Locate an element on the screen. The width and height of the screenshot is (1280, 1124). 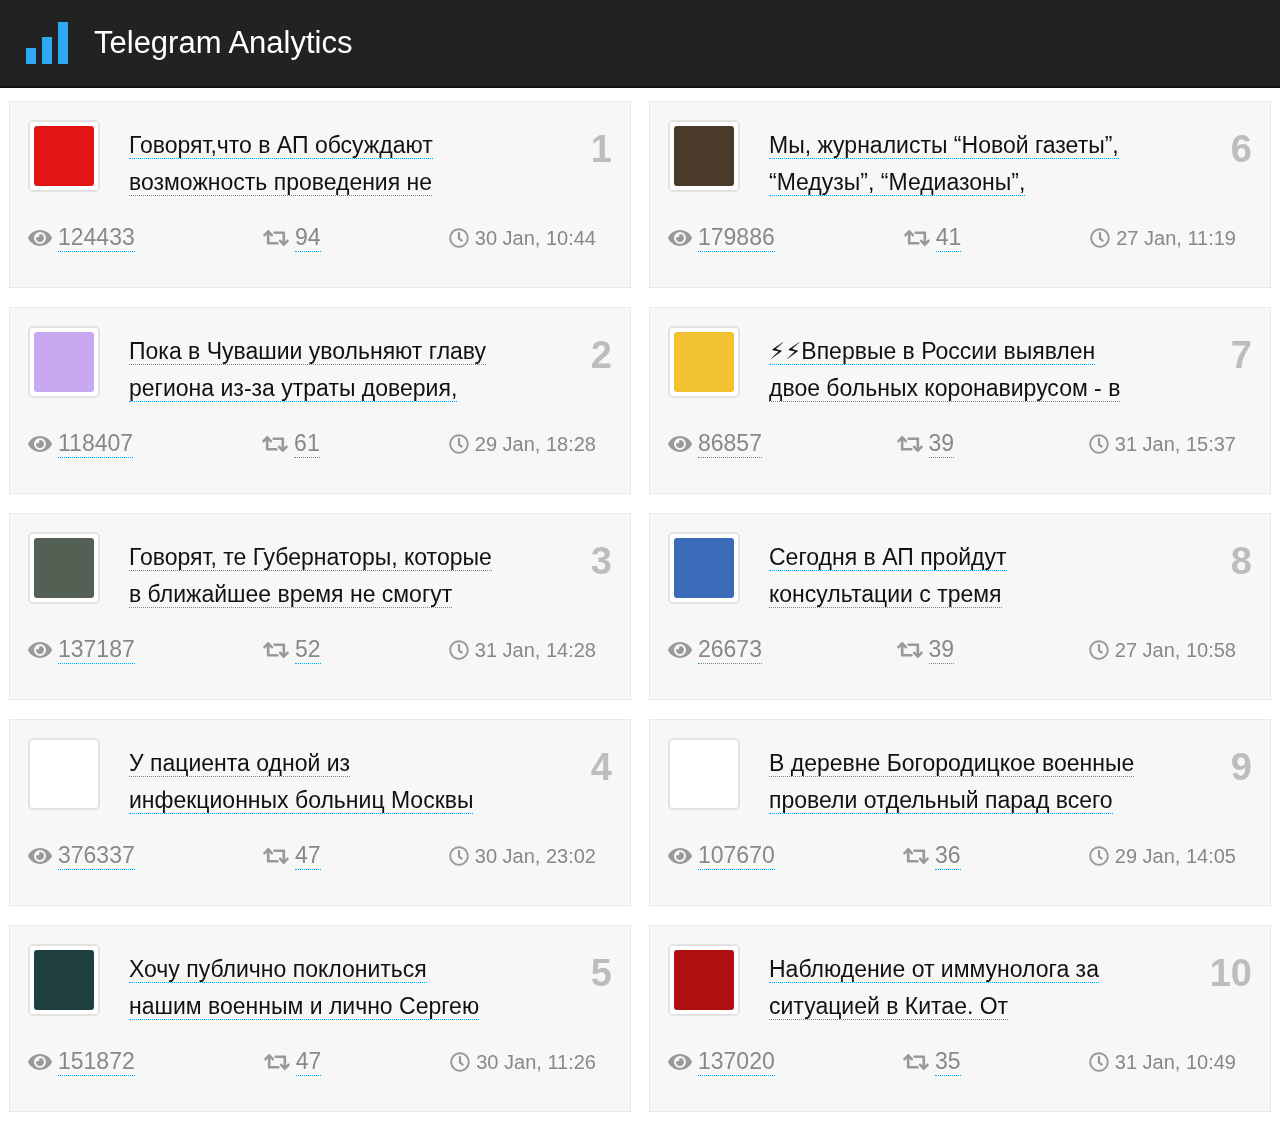
rank-number: 1 is located at coordinates (601, 150).